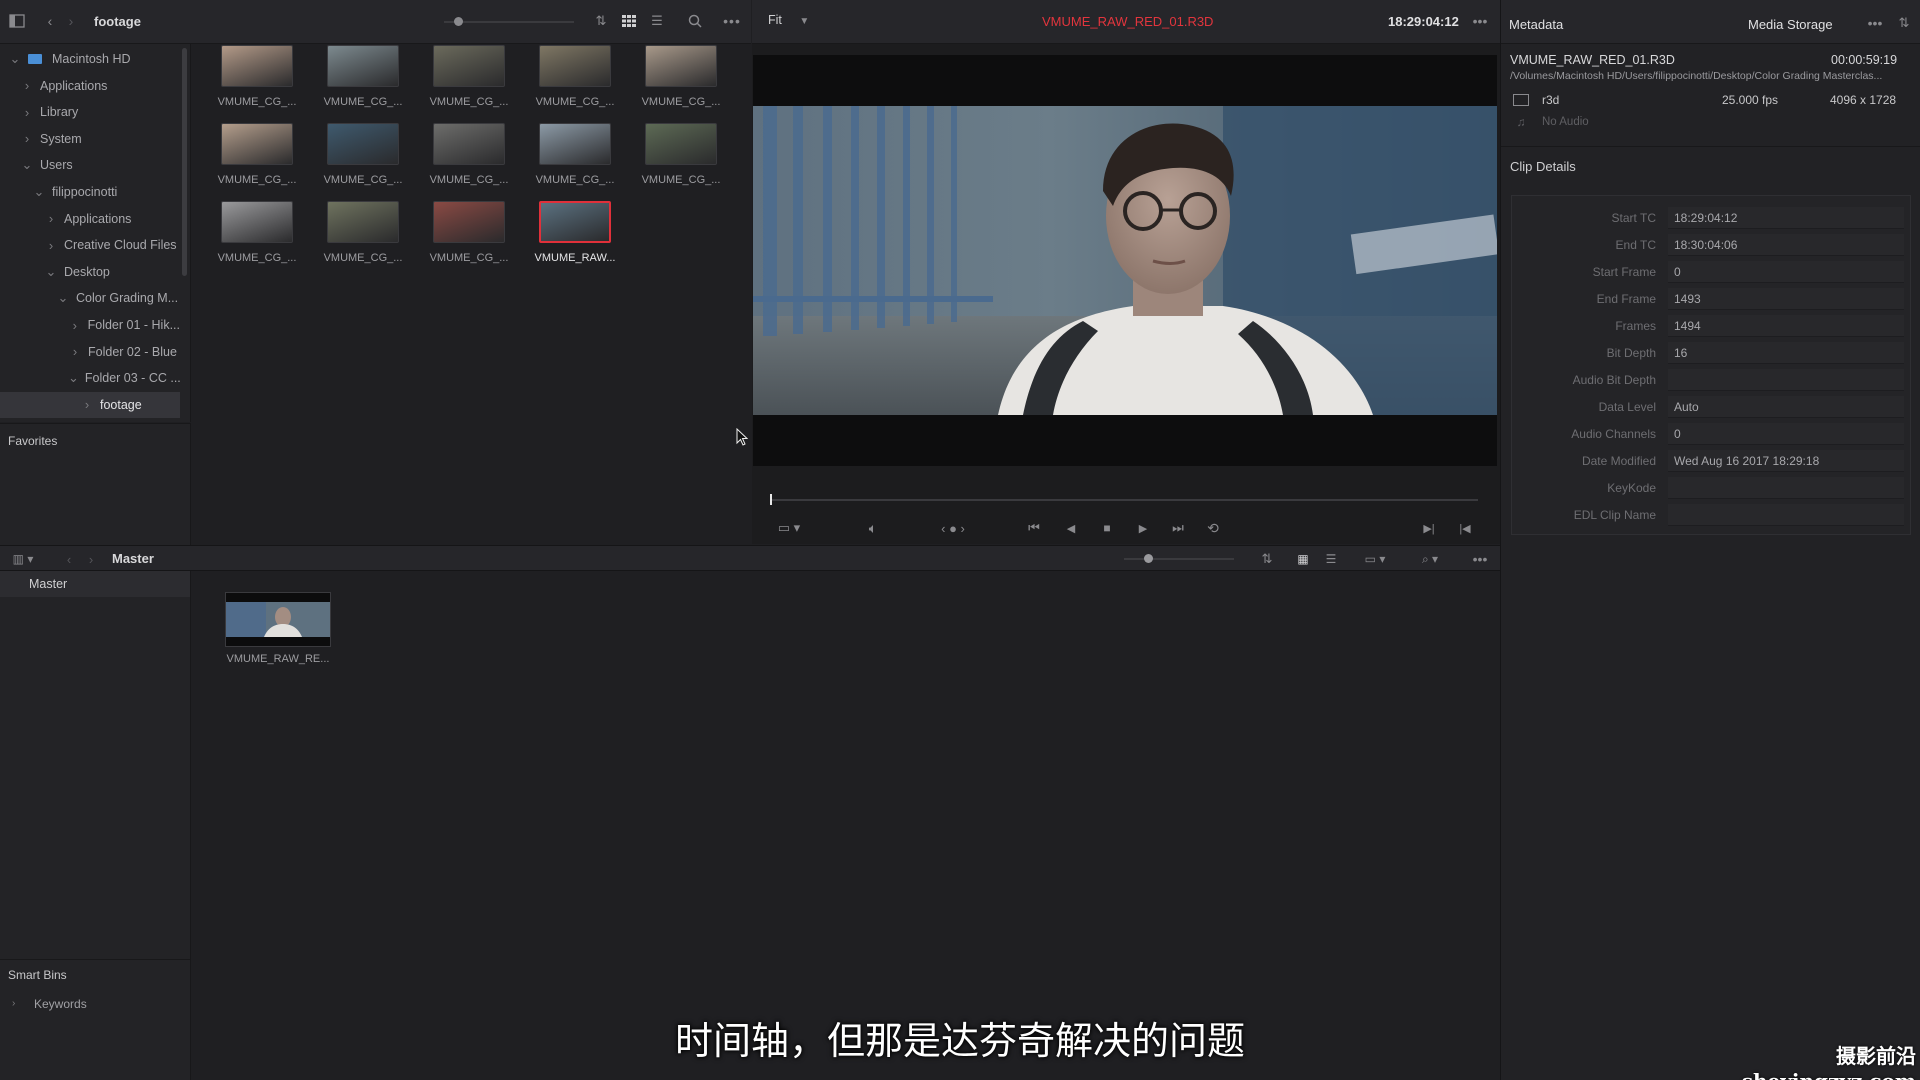  I want to click on play-reverse-icon: ◀, so click(1071, 528).